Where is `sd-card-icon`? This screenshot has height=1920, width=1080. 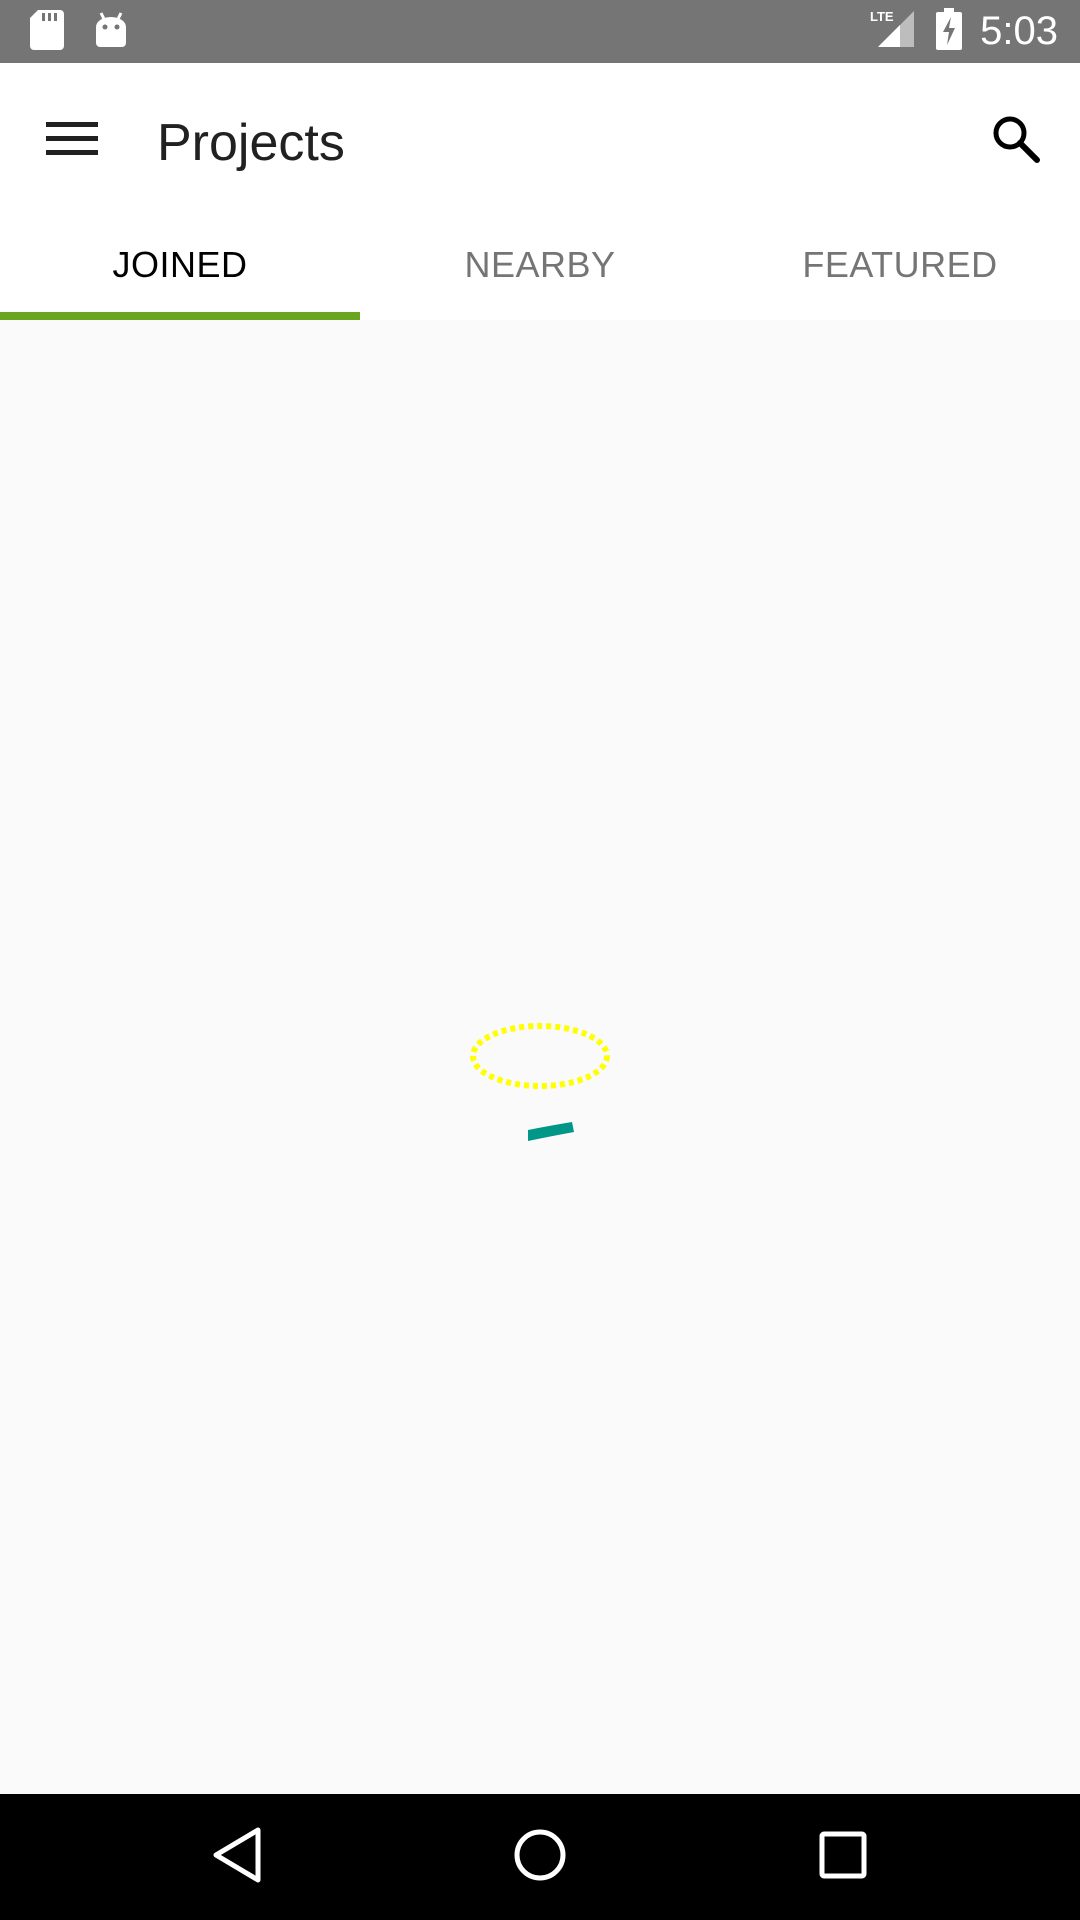 sd-card-icon is located at coordinates (47, 32).